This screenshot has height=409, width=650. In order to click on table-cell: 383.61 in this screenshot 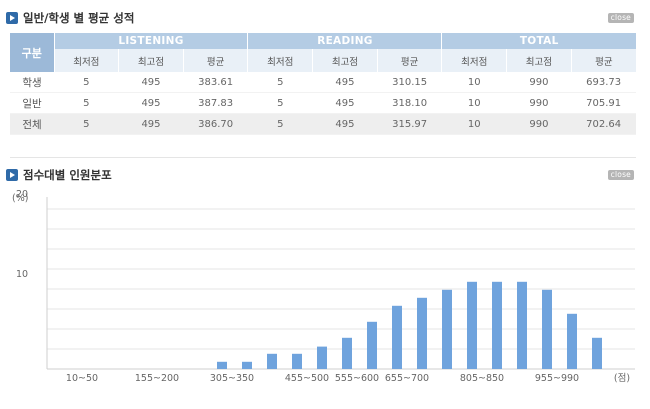, I will do `click(215, 82)`.